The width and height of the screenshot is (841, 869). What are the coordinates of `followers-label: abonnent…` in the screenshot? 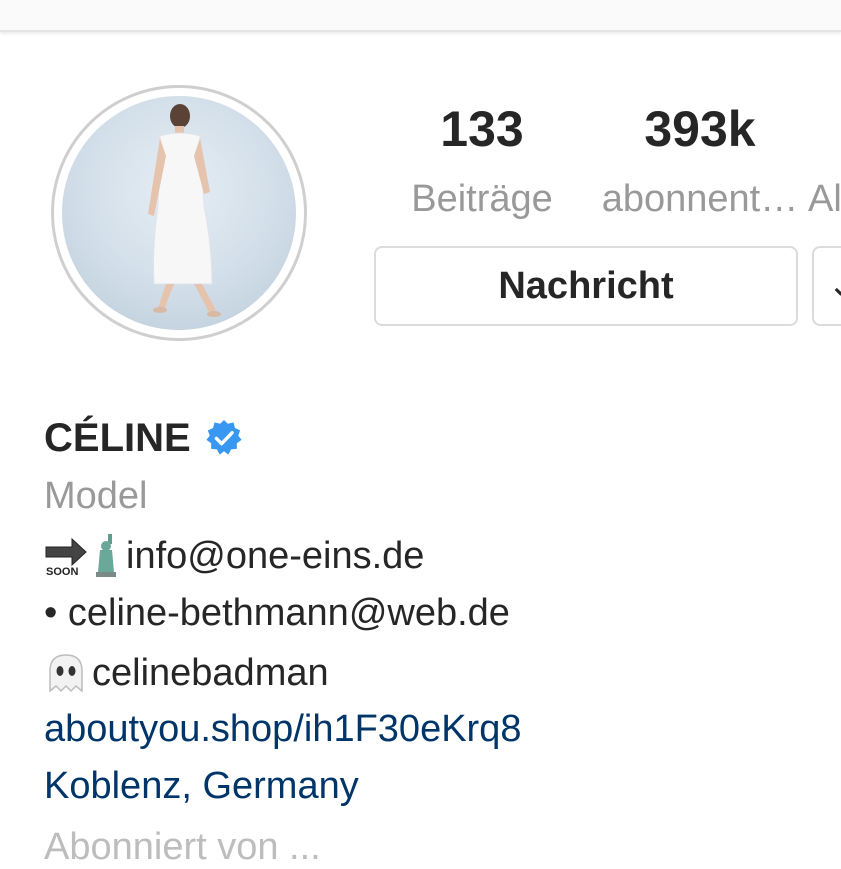 It's located at (700, 199).